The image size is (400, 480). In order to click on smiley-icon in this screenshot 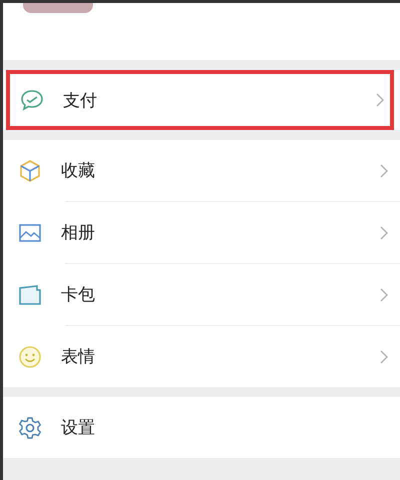, I will do `click(30, 357)`.